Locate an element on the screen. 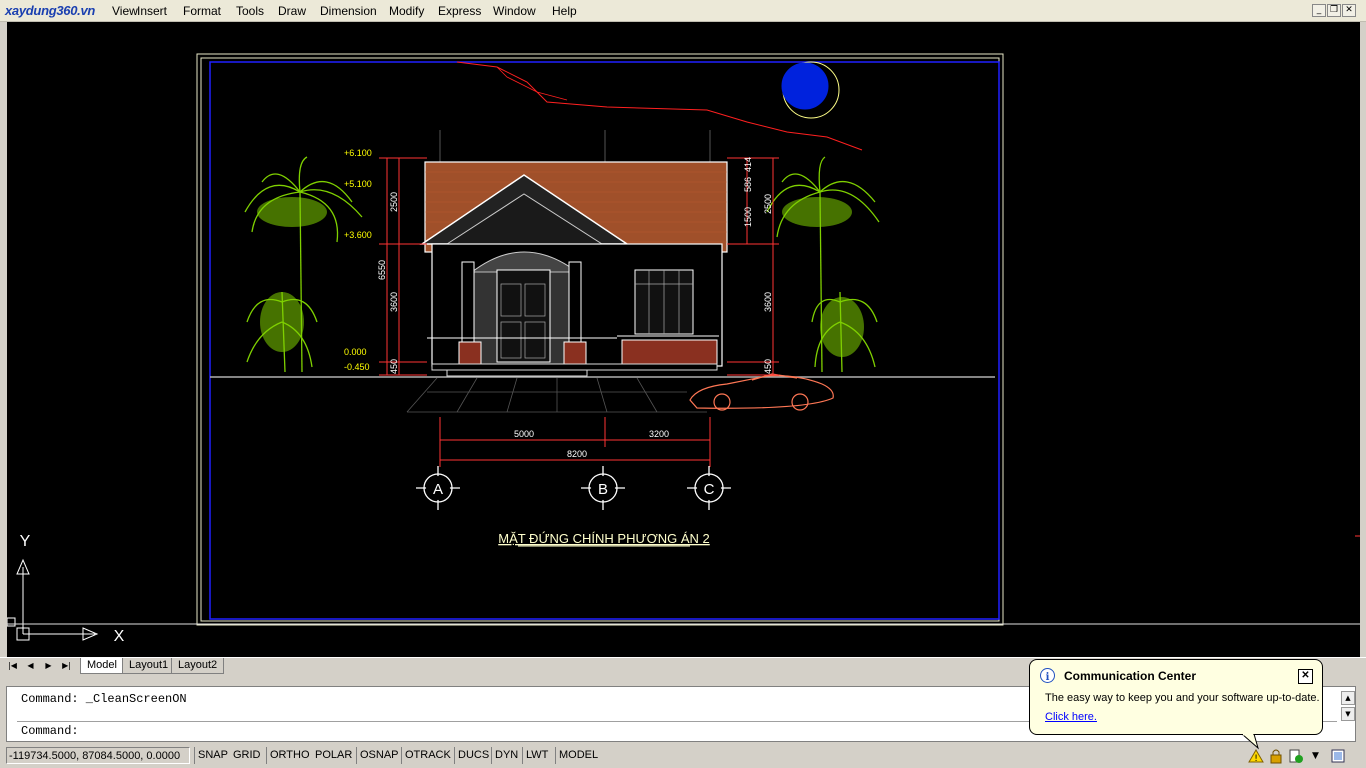 The height and width of the screenshot is (768, 1366). balloon-link: Click here. is located at coordinates (1071, 717).